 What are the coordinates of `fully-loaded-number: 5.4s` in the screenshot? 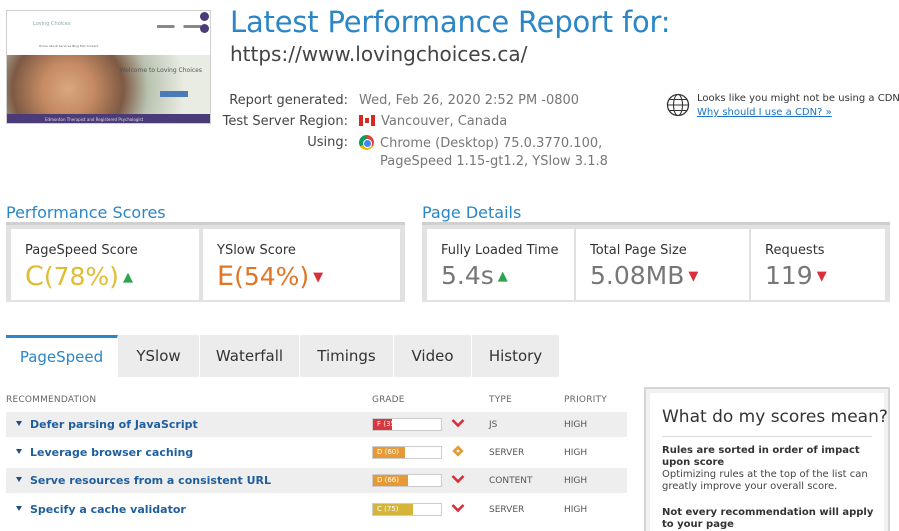 It's located at (467, 275).